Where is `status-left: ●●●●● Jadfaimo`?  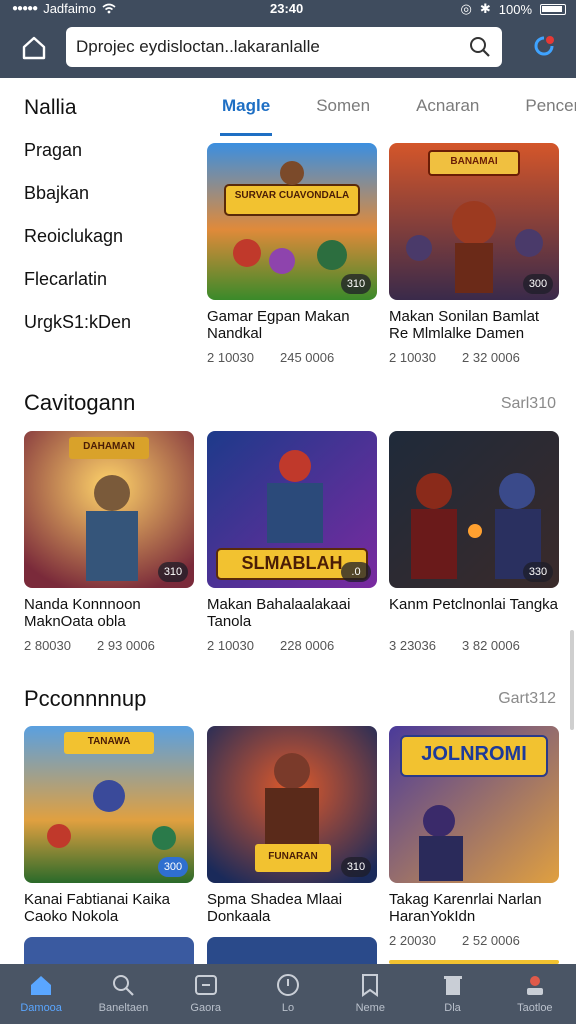 status-left: ●●●●● Jadfaimo is located at coordinates (64, 8).